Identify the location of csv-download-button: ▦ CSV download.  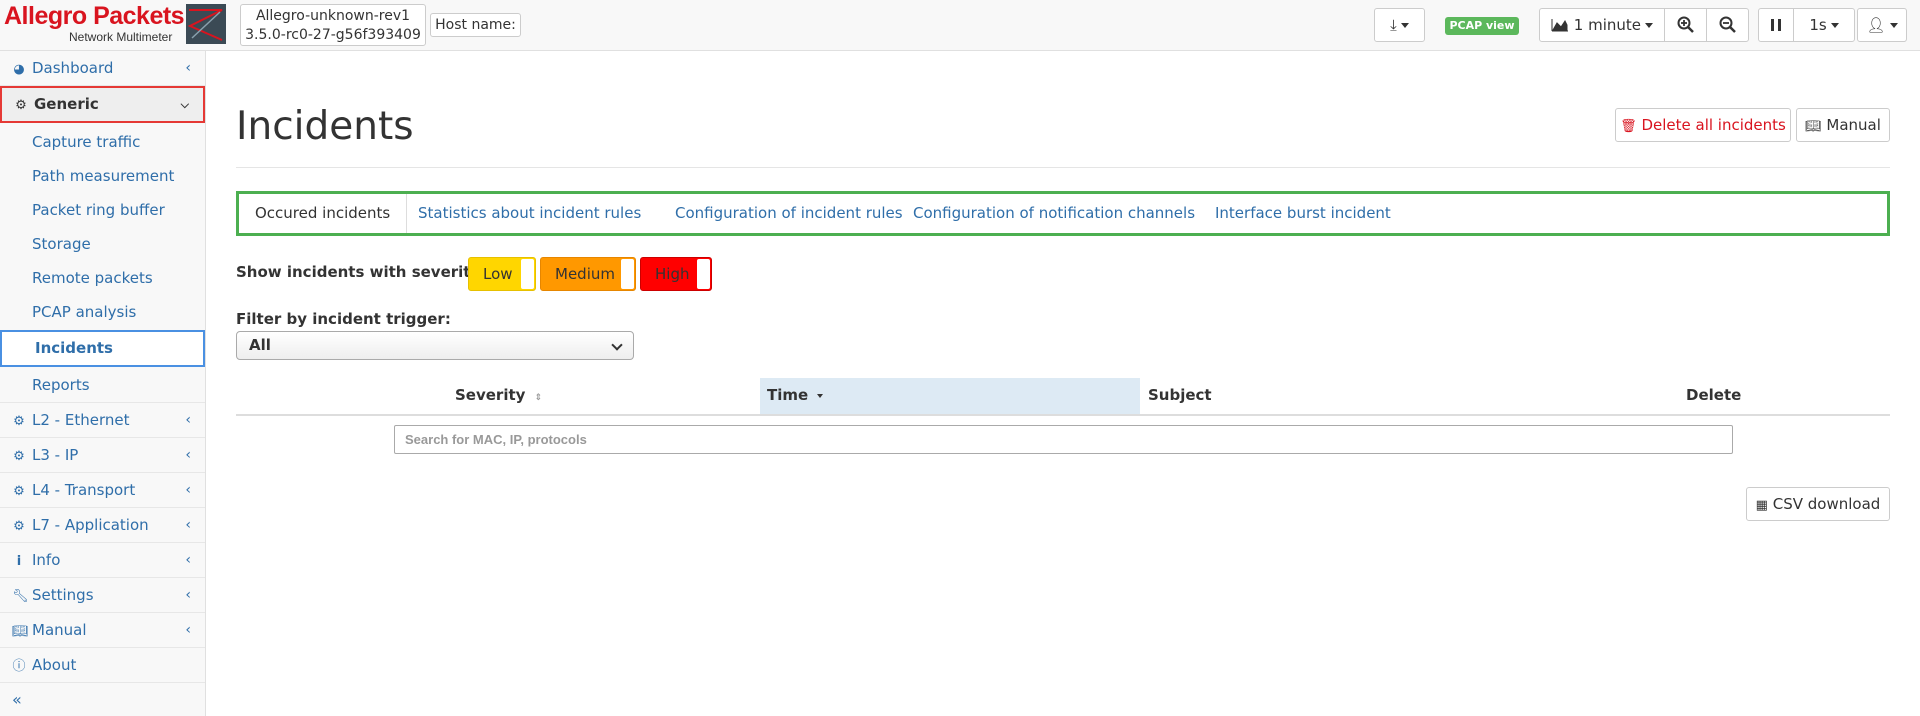
(1818, 504).